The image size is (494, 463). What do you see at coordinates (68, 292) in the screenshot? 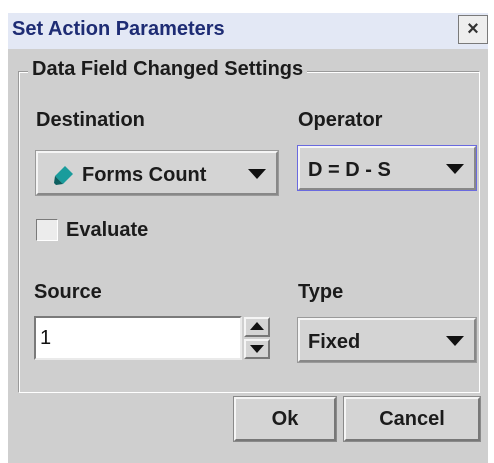
I see `source-label: Source` at bounding box center [68, 292].